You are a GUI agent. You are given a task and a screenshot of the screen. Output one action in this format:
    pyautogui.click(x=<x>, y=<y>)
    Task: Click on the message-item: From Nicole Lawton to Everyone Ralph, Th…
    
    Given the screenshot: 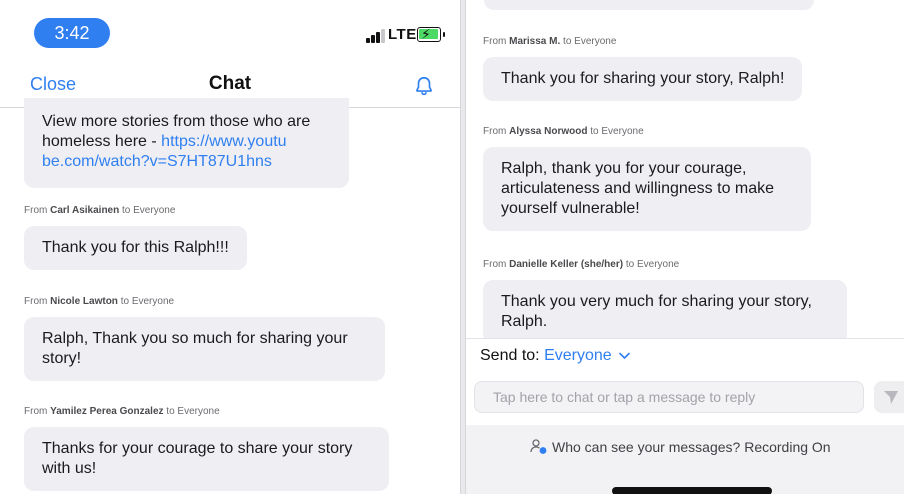 What is the action you would take?
    pyautogui.click(x=204, y=338)
    